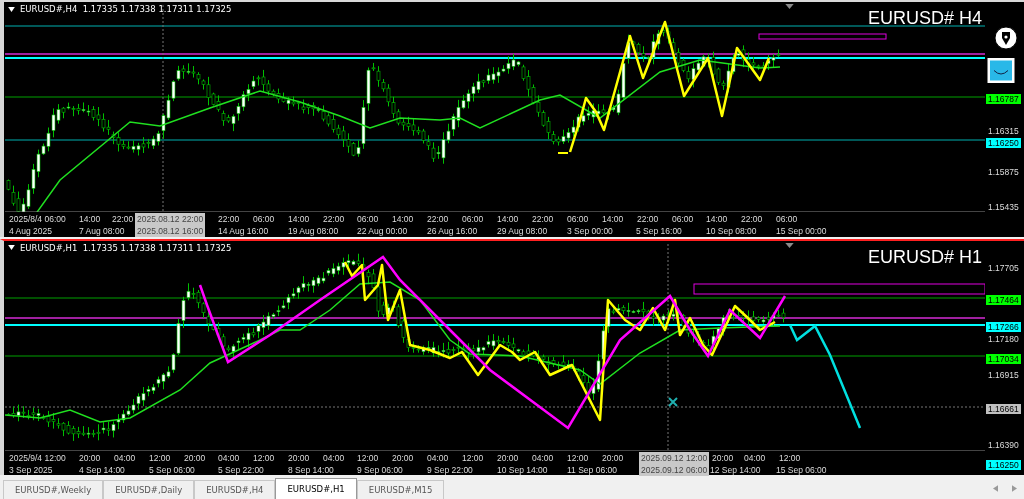  I want to click on time-label: 14 Aug 16:00, so click(243, 231).